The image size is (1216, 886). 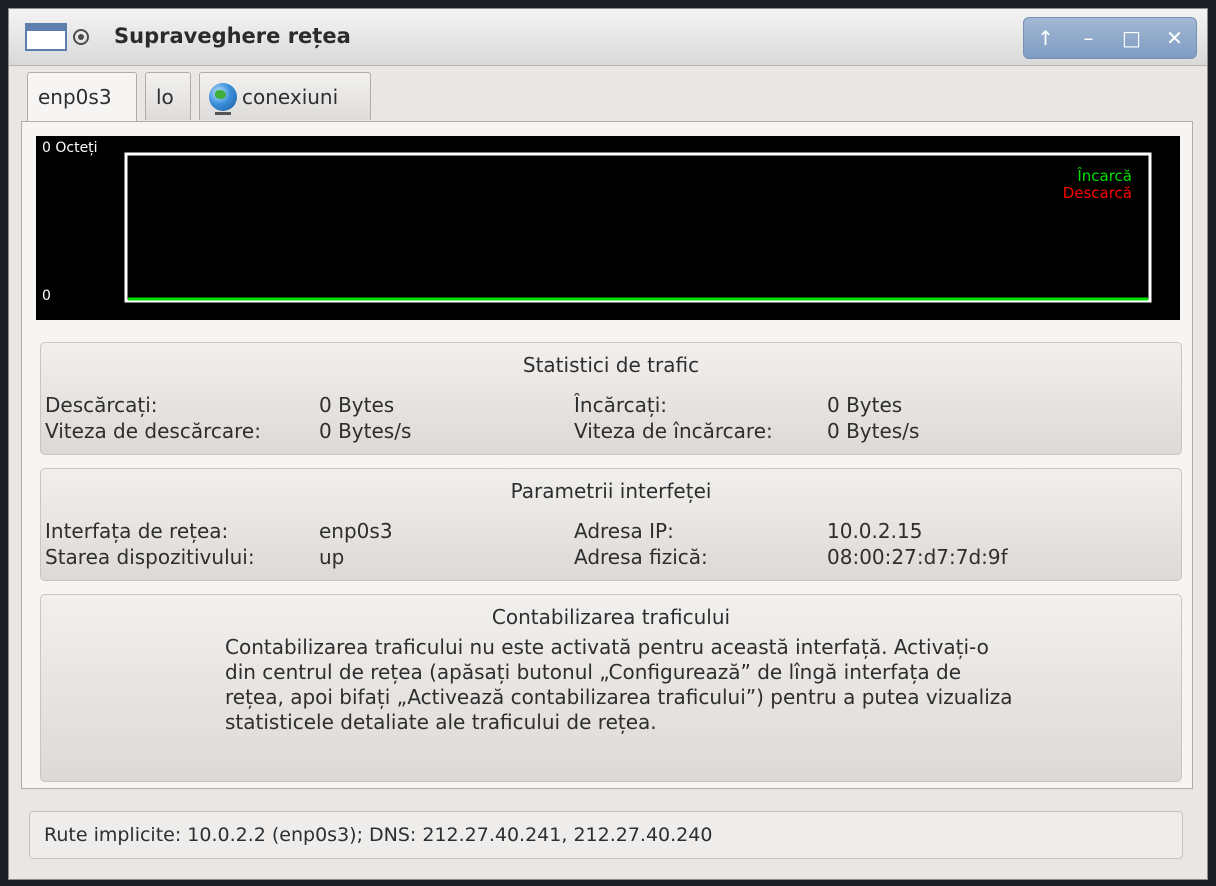 I want to click on legend-upload: Încarcă, so click(x=1104, y=175).